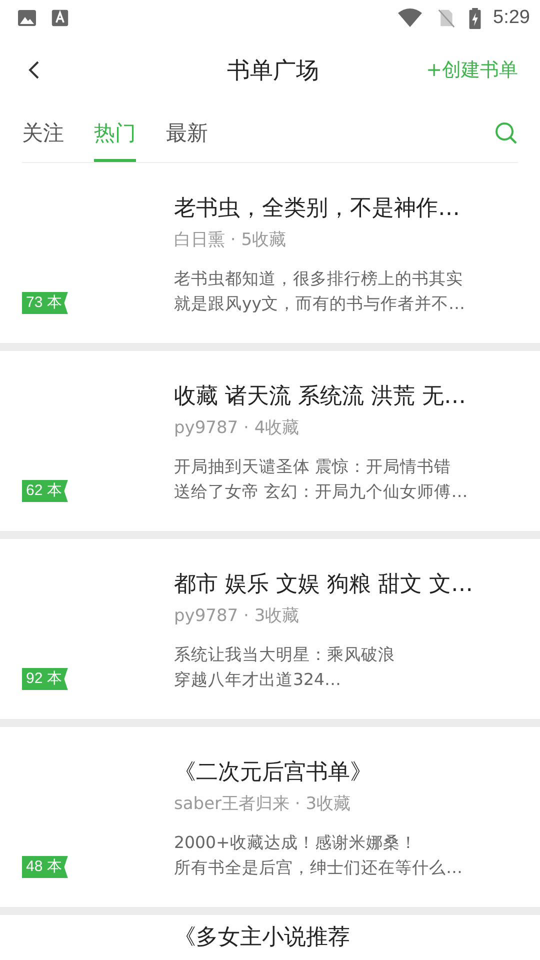 This screenshot has height=960, width=540. What do you see at coordinates (263, 804) in the screenshot?
I see `author-favorites: saber王者归来 · 3收藏` at bounding box center [263, 804].